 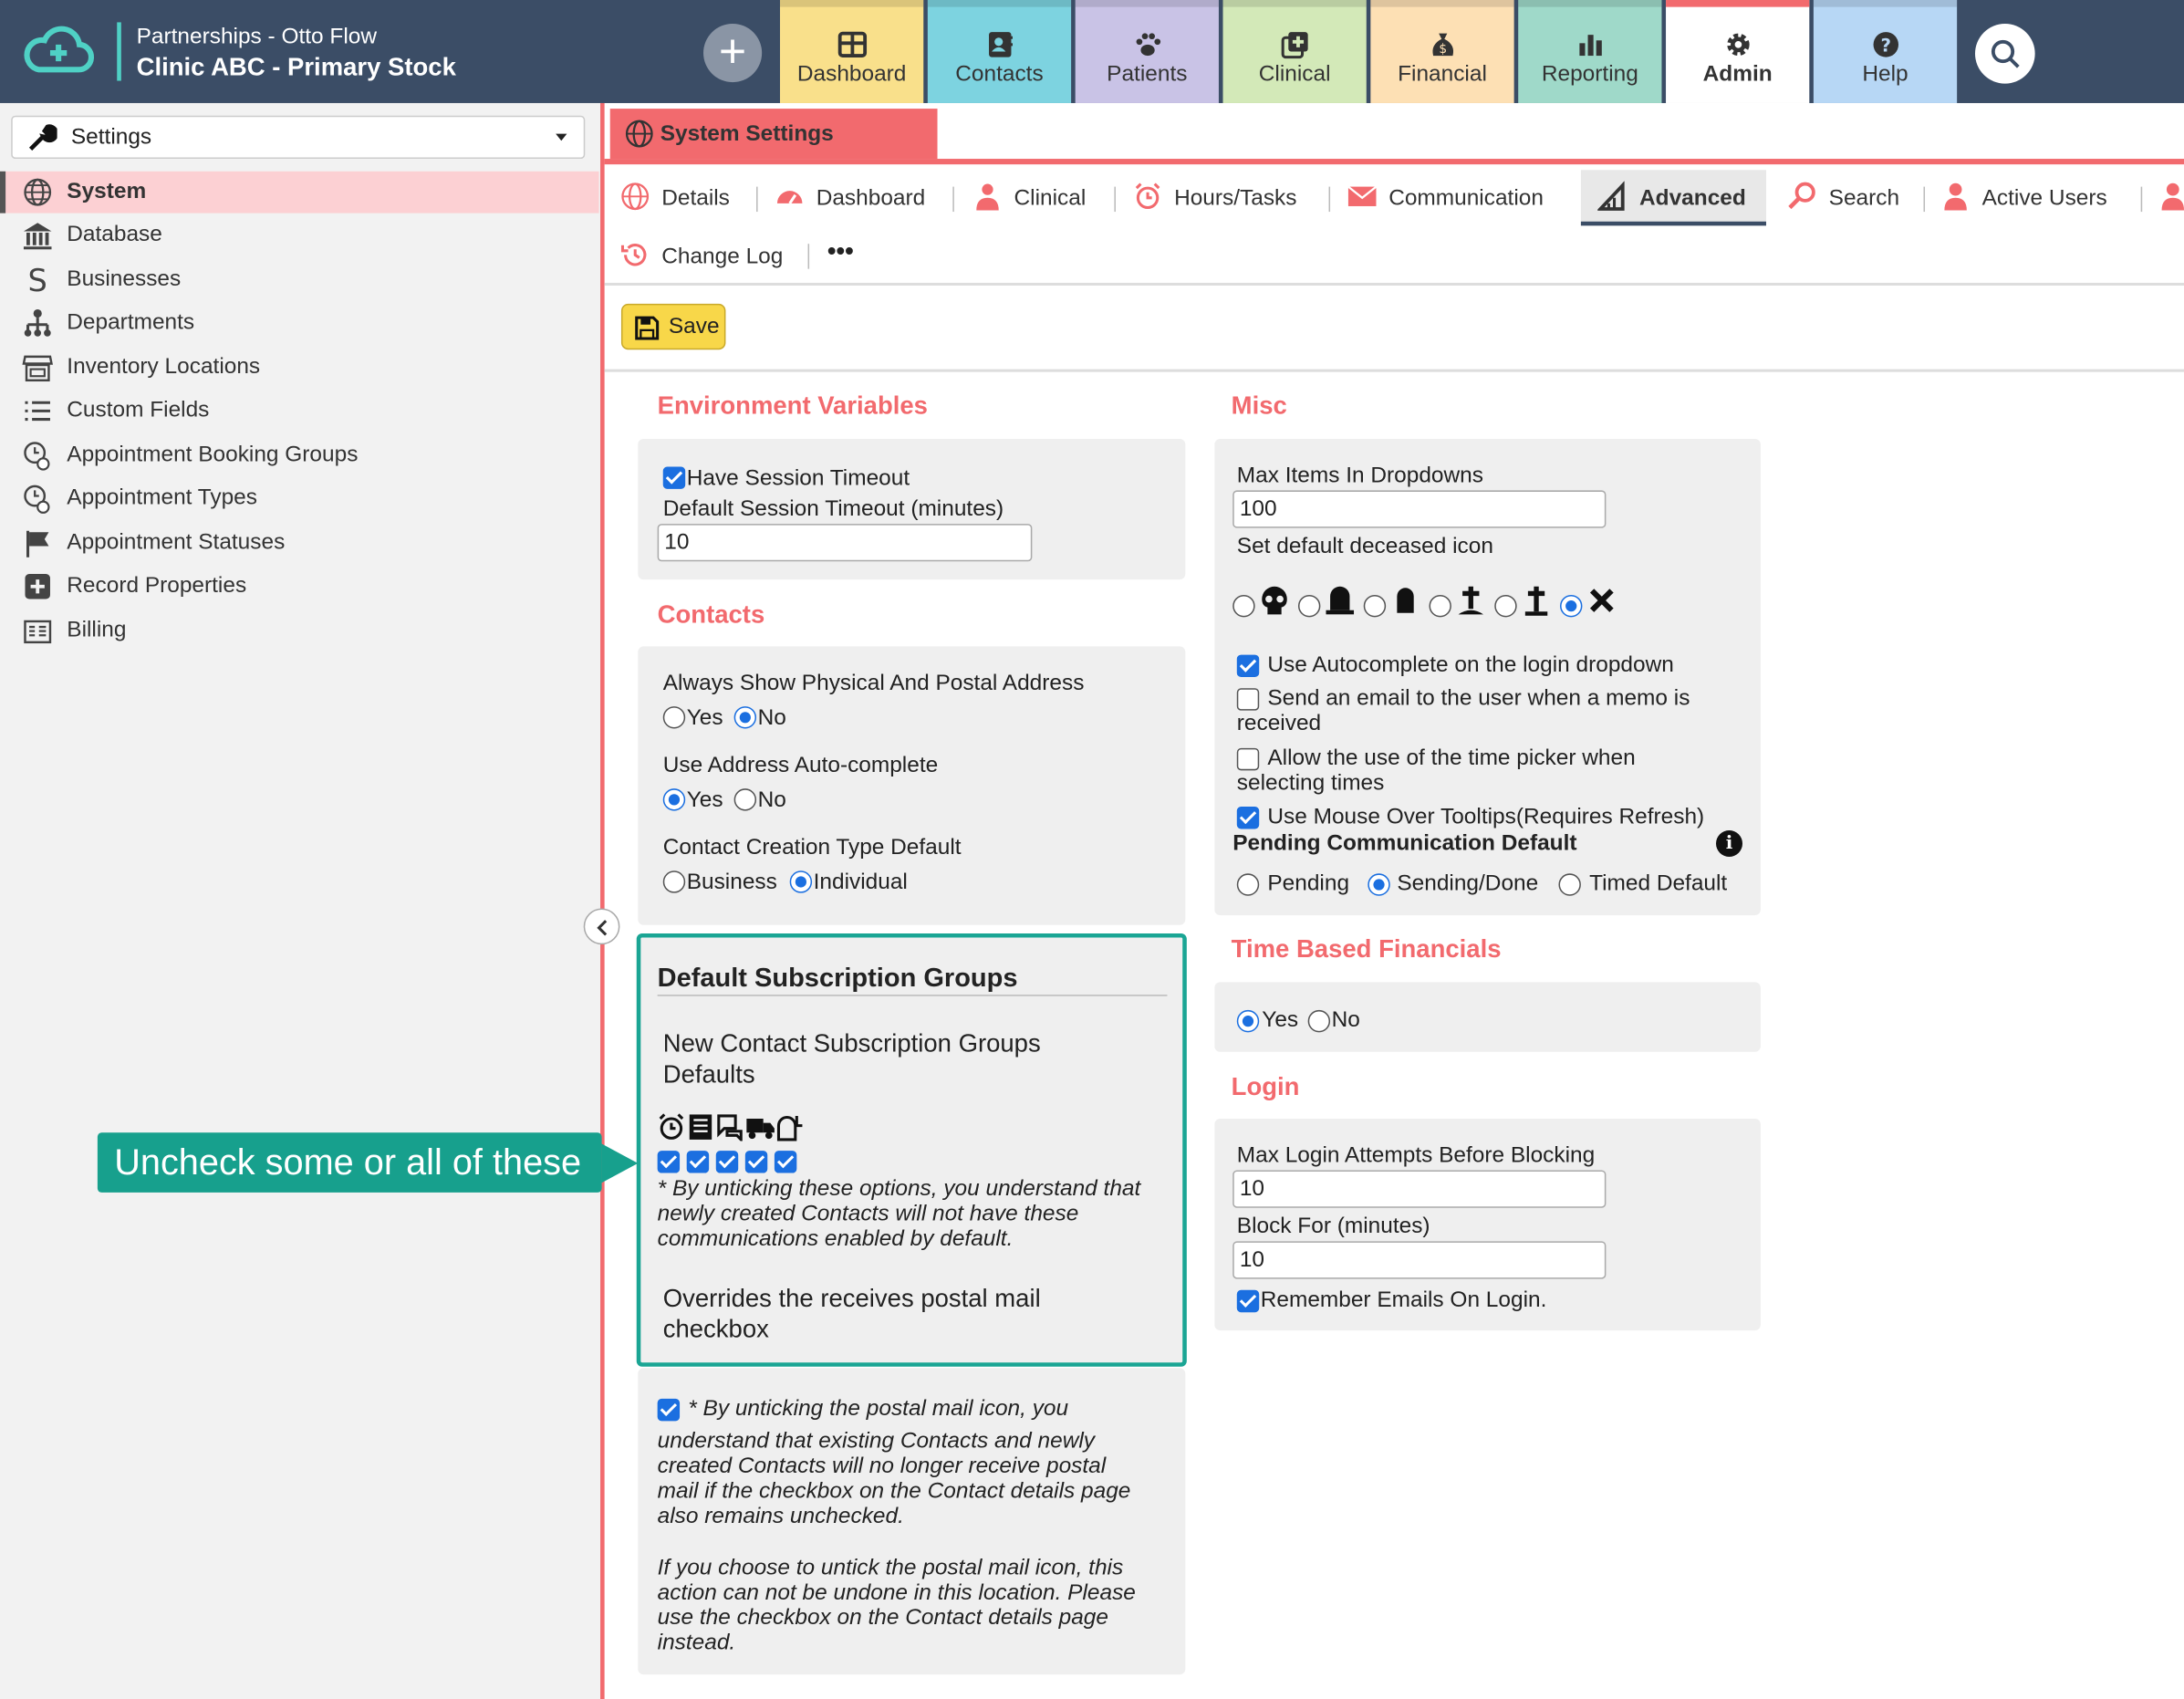 What do you see at coordinates (1419, 1260) in the screenshot?
I see `block-for-input: 10` at bounding box center [1419, 1260].